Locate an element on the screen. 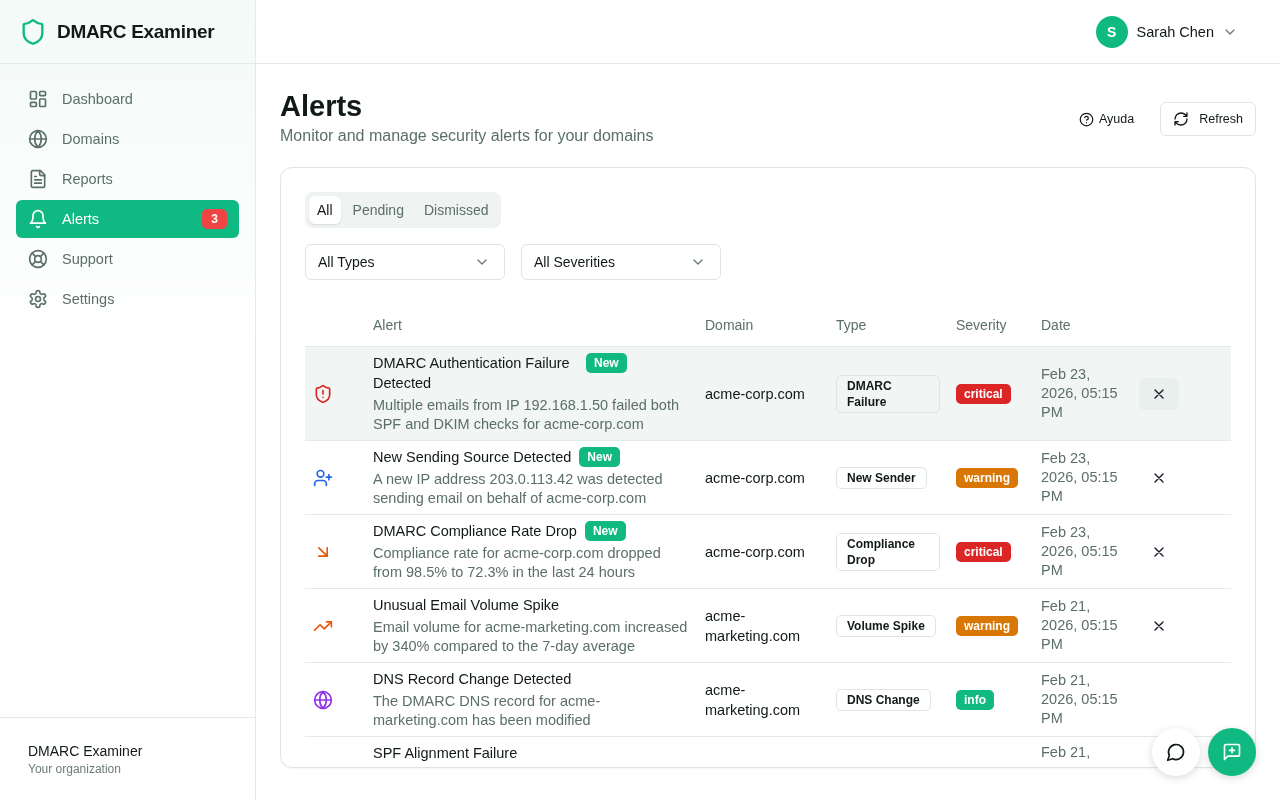 The image size is (1280, 800). alert-row: DMARC Compliance Rate Drop New Compliance rate for acme-corp.com dropped from 98.5% to 72.3% in the last 24 hours acme-corp.com Compliance Drop critical Feb 23, 2026, 05:15 PM is located at coordinates (722, 551).